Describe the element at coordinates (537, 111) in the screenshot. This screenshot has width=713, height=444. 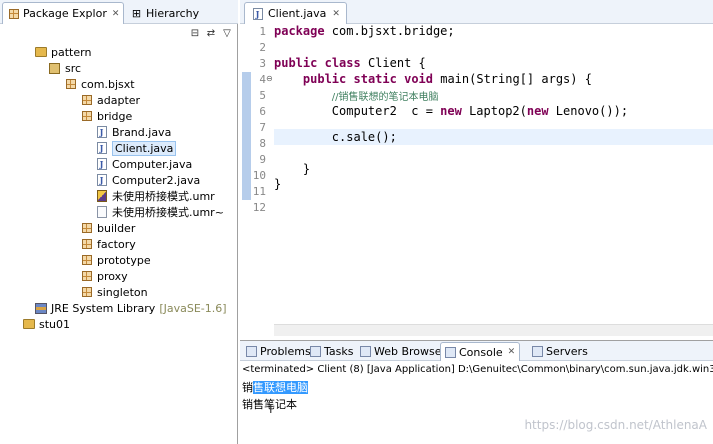
I see `code-keyword: new` at that location.